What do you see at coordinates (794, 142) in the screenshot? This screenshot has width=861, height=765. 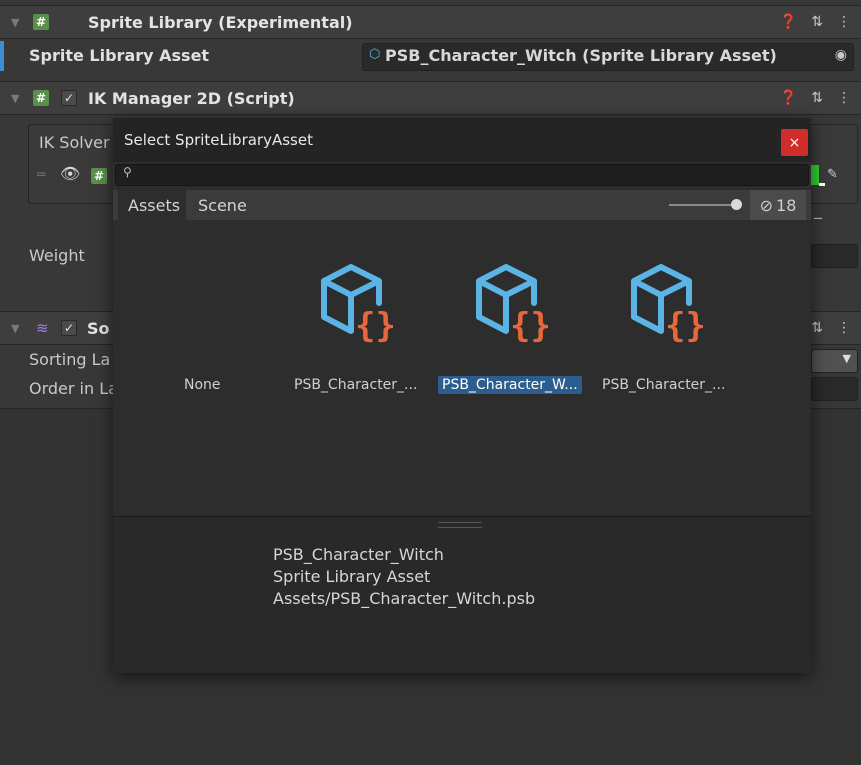 I see `close-button: ×` at bounding box center [794, 142].